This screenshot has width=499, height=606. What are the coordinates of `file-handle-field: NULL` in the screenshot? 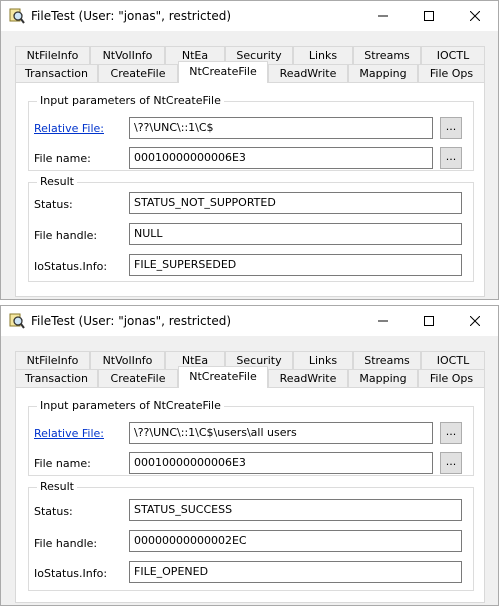 It's located at (295, 234).